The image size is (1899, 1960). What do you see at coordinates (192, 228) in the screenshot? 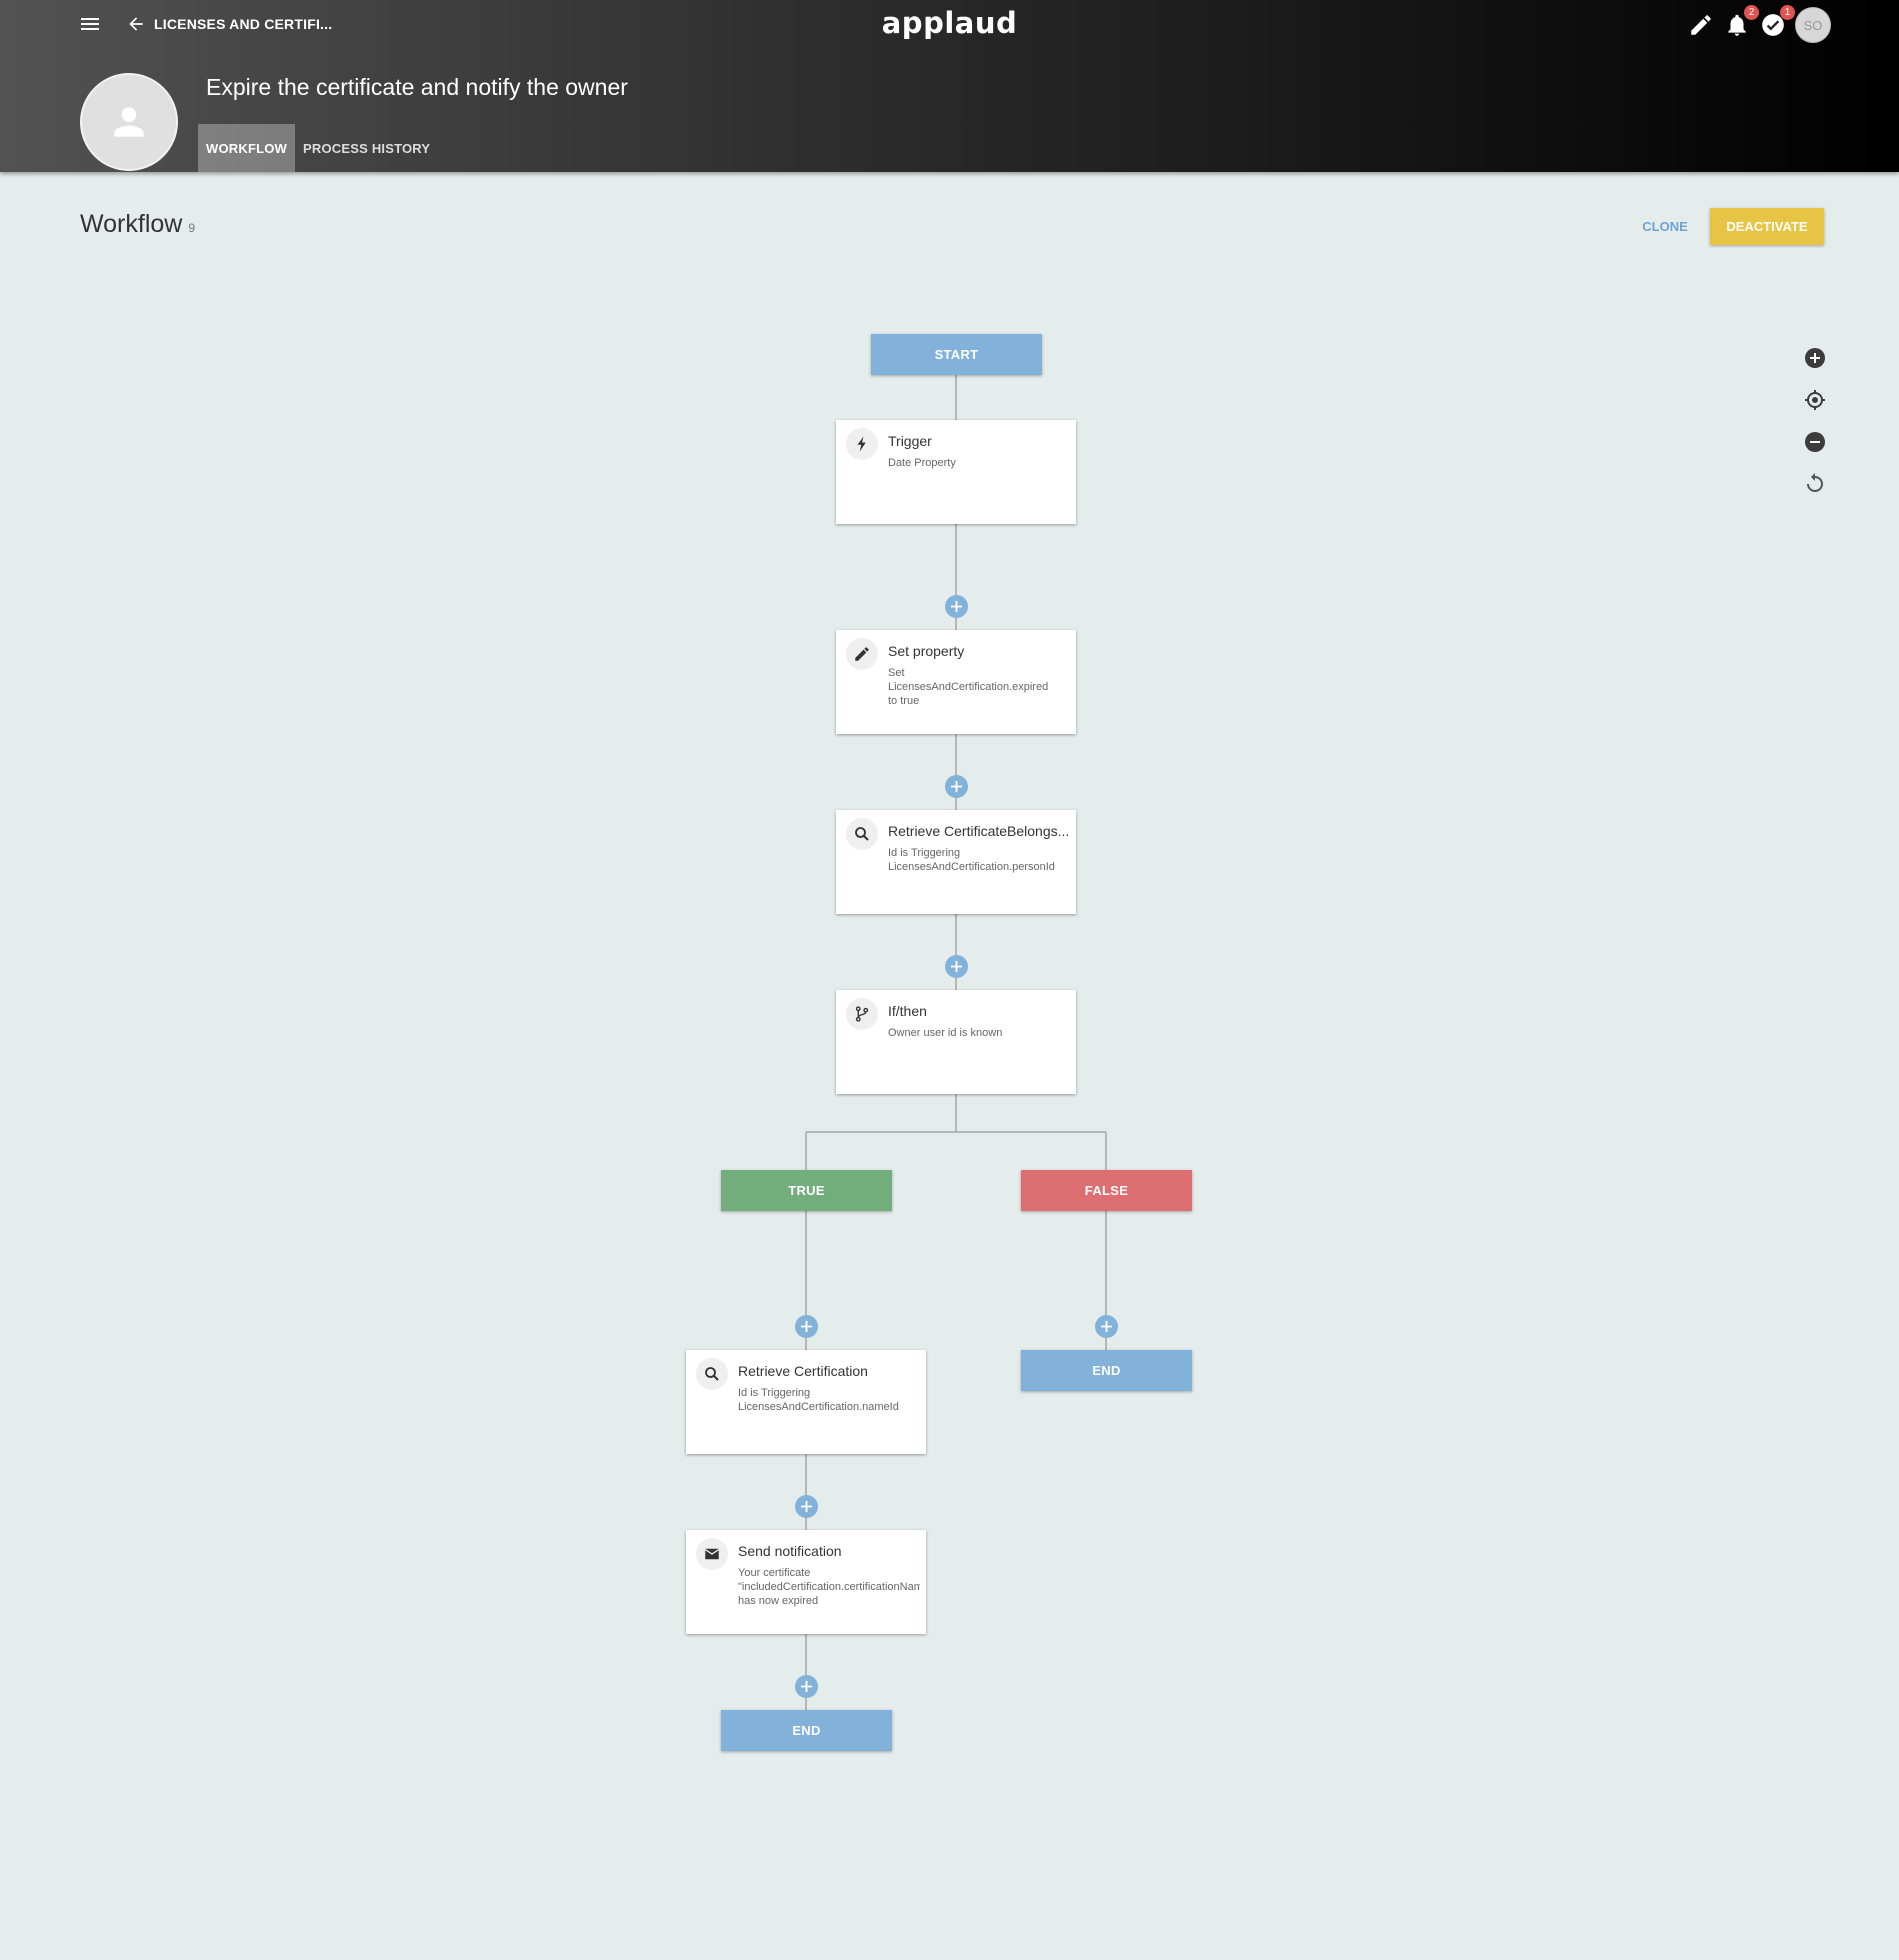
I see `section-count: 9` at bounding box center [192, 228].